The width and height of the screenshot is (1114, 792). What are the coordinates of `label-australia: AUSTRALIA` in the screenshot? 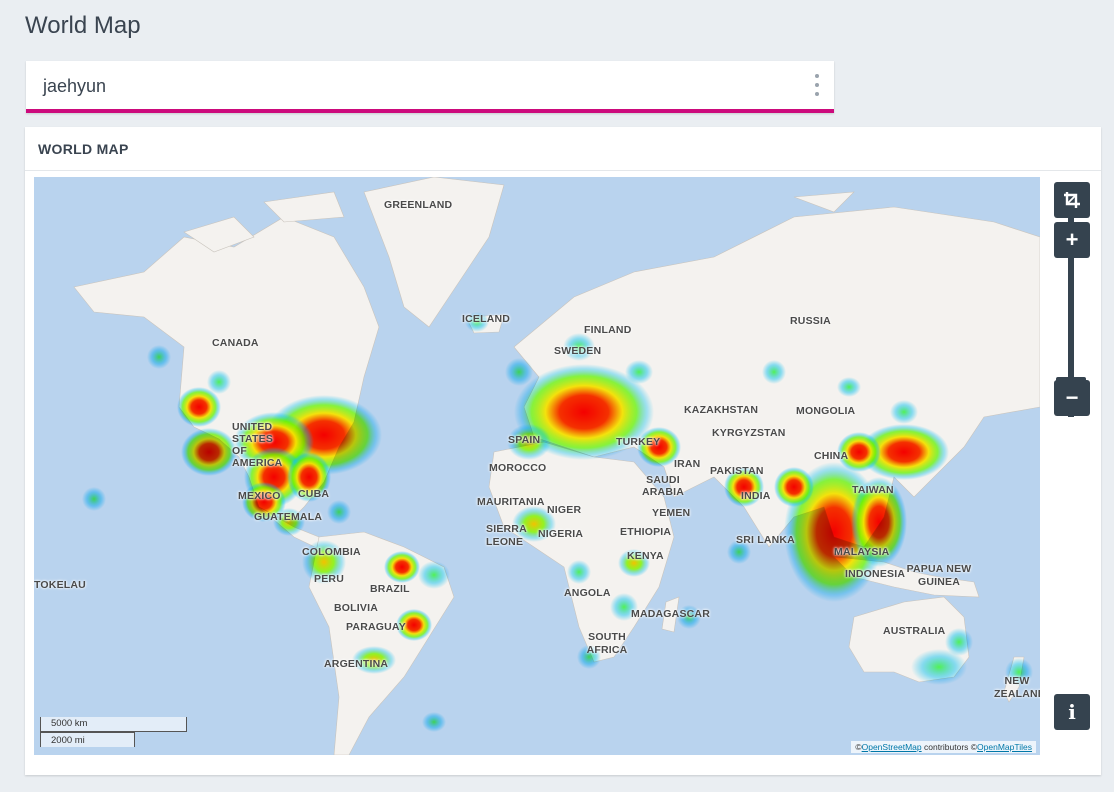 It's located at (914, 631).